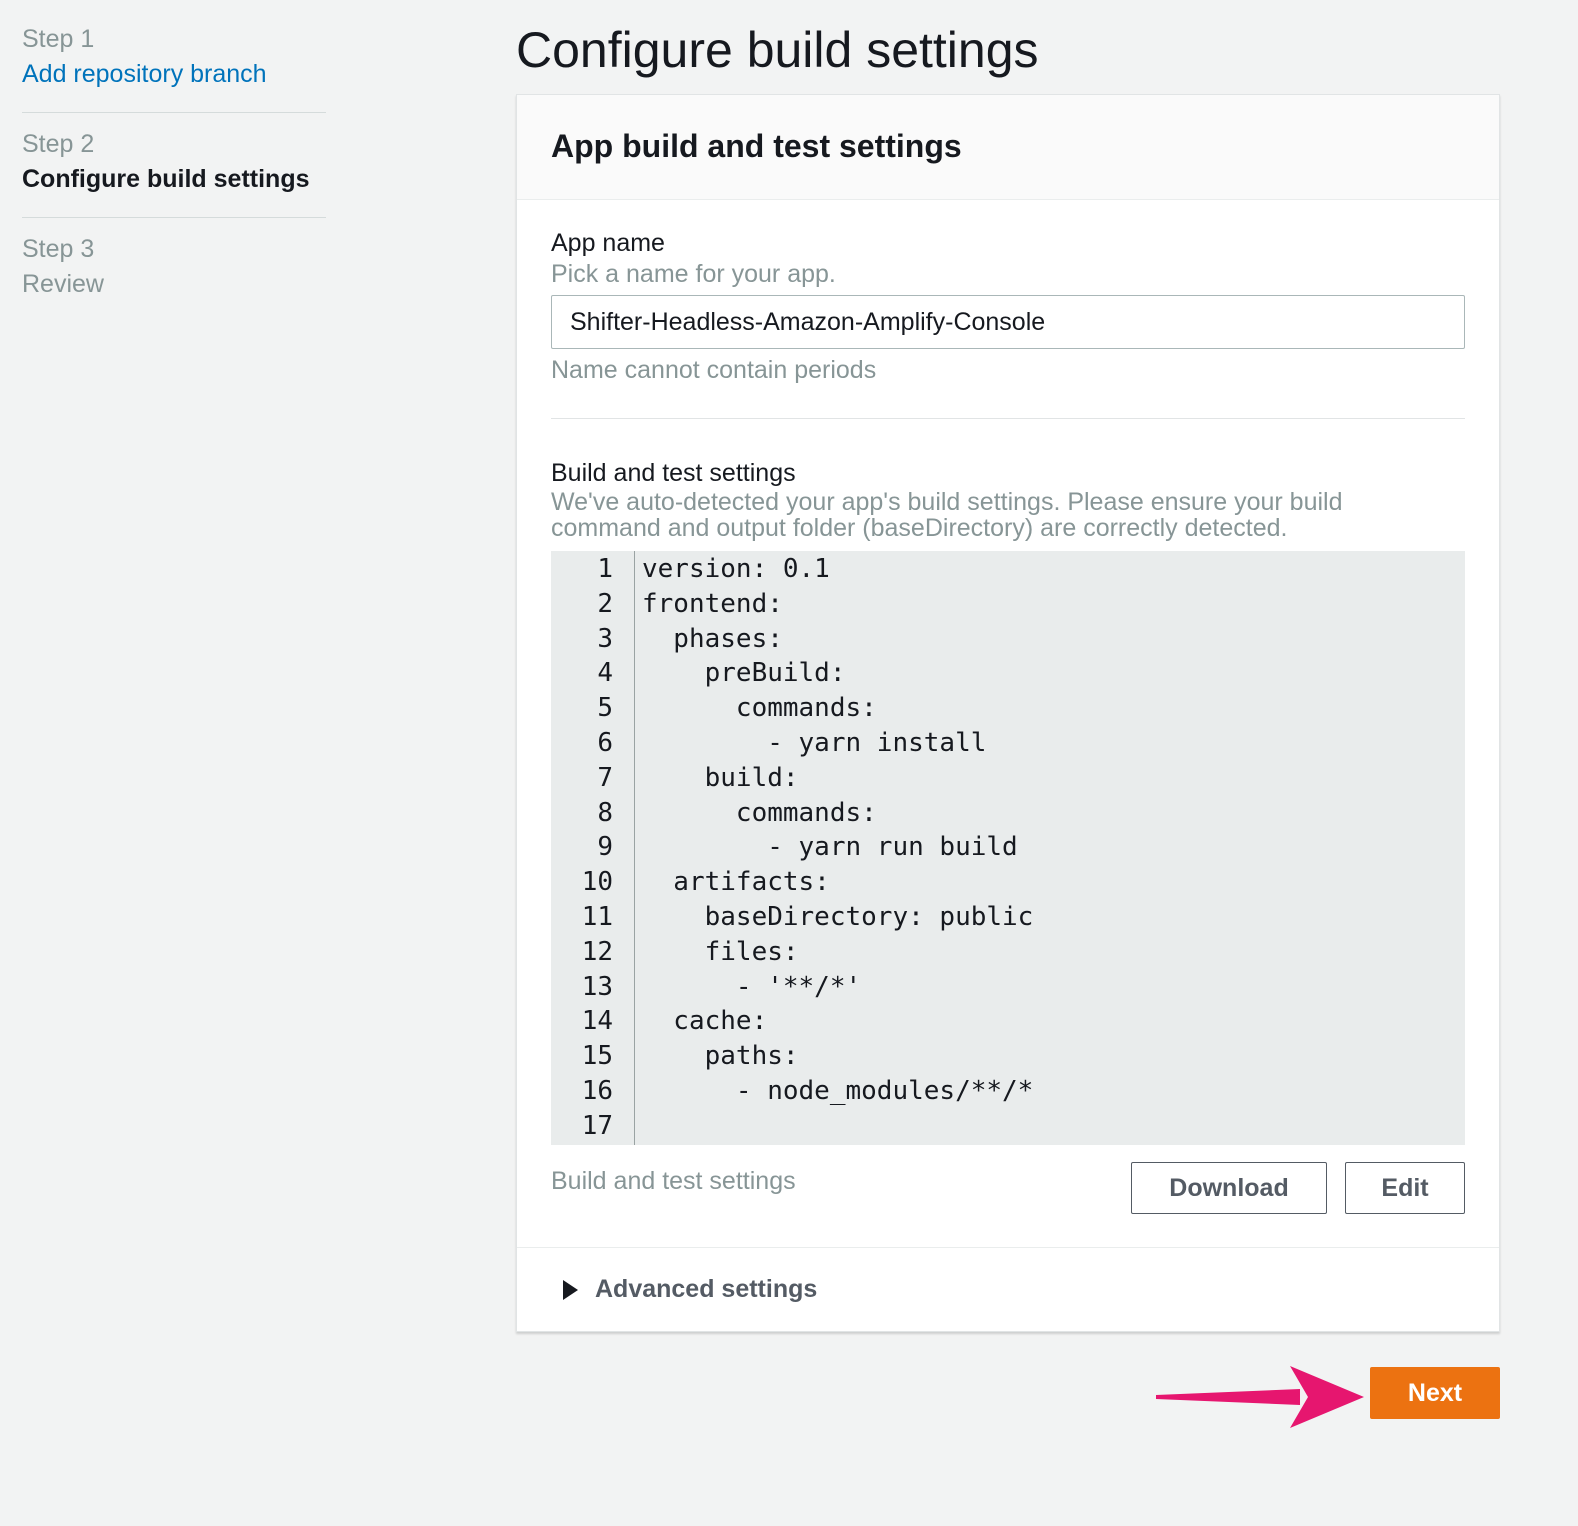  What do you see at coordinates (777, 50) in the screenshot?
I see `page-title: Configure build settings` at bounding box center [777, 50].